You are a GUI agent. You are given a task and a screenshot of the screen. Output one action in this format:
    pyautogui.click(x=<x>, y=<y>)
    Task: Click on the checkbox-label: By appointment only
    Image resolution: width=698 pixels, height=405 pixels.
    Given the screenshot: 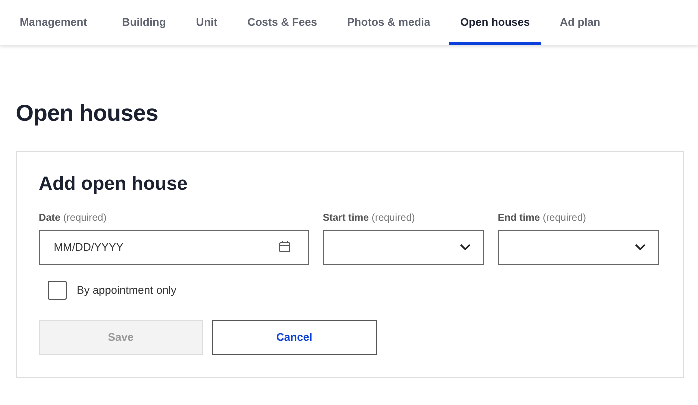 What is the action you would take?
    pyautogui.click(x=127, y=290)
    